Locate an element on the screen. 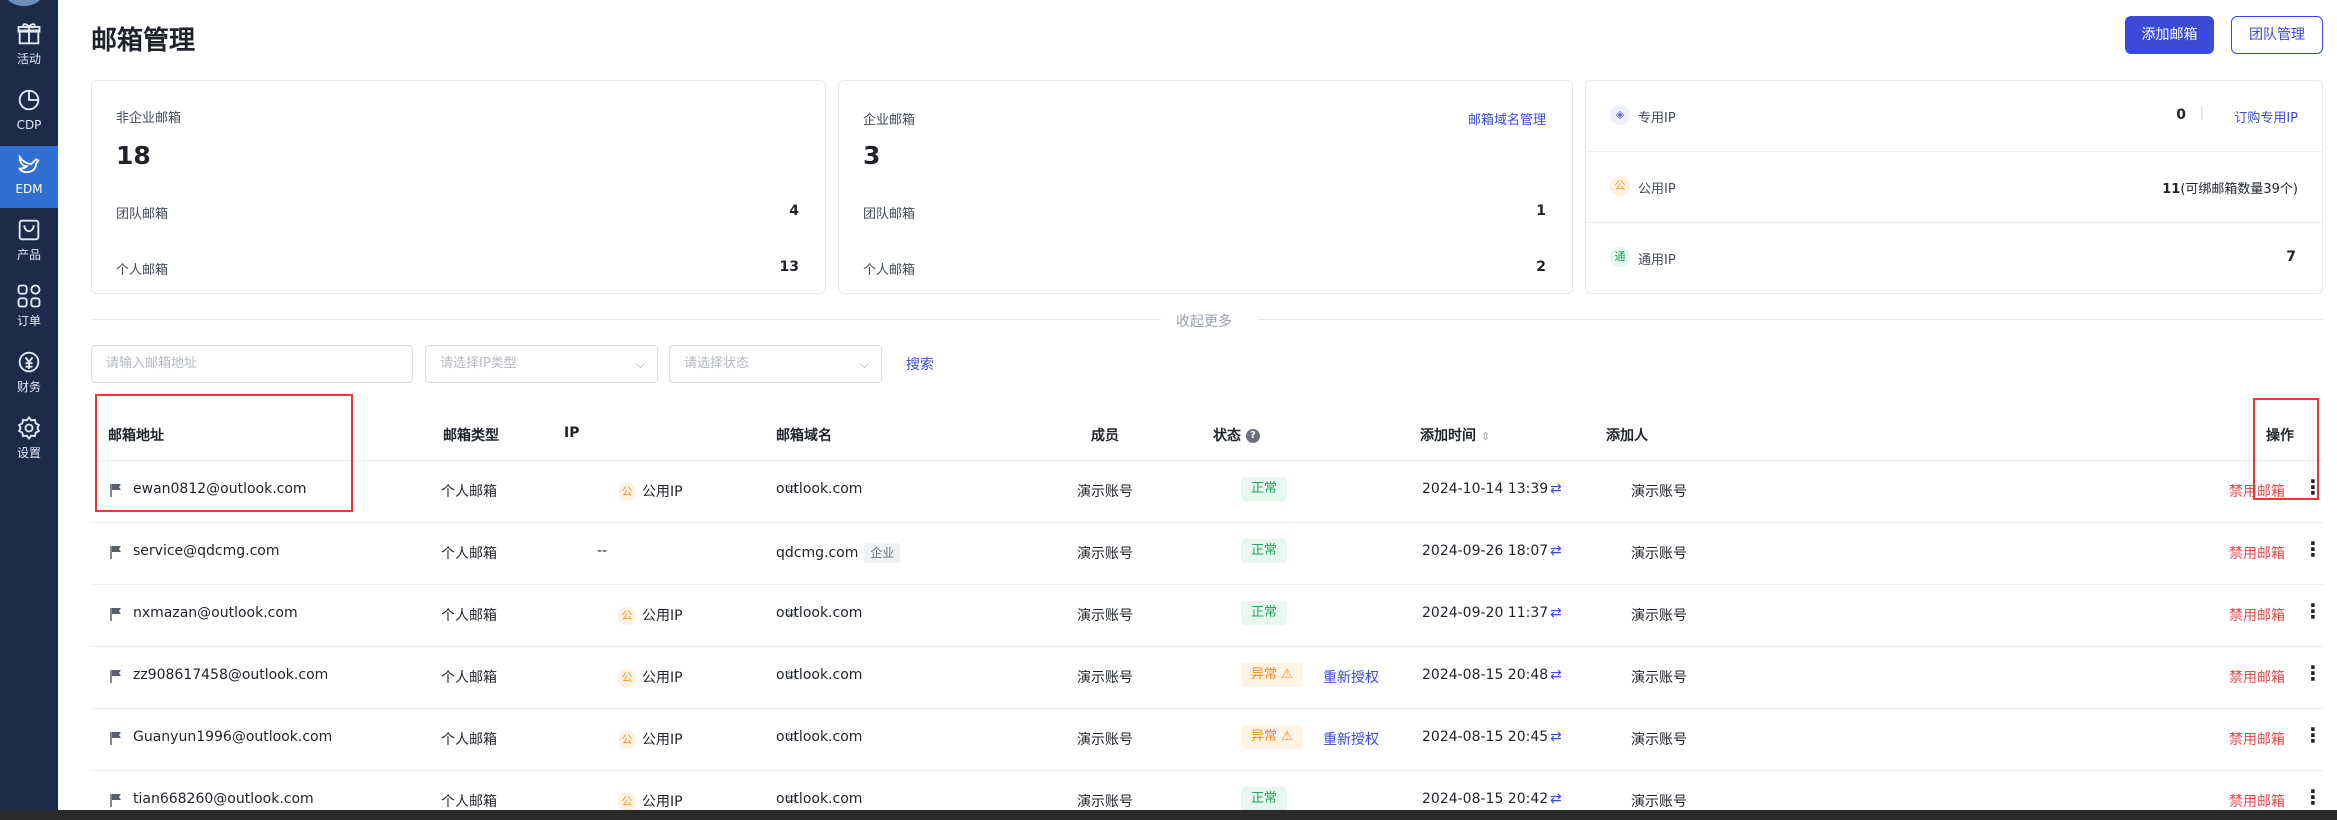  status-header-label: 状态 is located at coordinates (1227, 436).